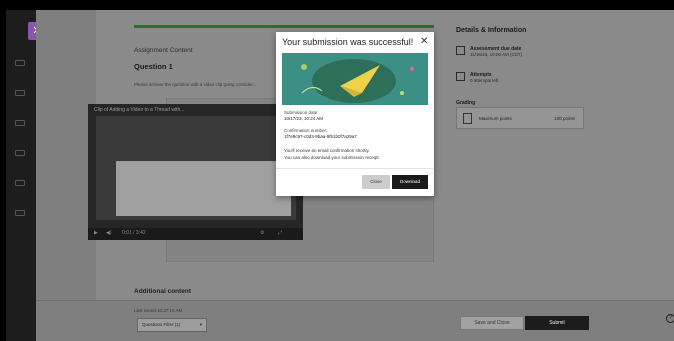 Image resolution: width=674 pixels, height=341 pixels. I want to click on submission-date-label: Submission date:, so click(301, 112).